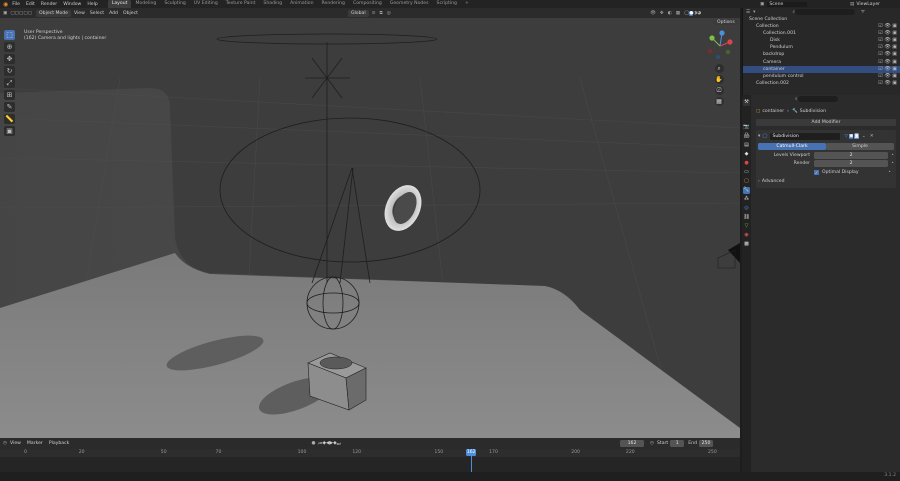 The width and height of the screenshot is (900, 481). What do you see at coordinates (92, 4) in the screenshot?
I see `menu-help: Help` at bounding box center [92, 4].